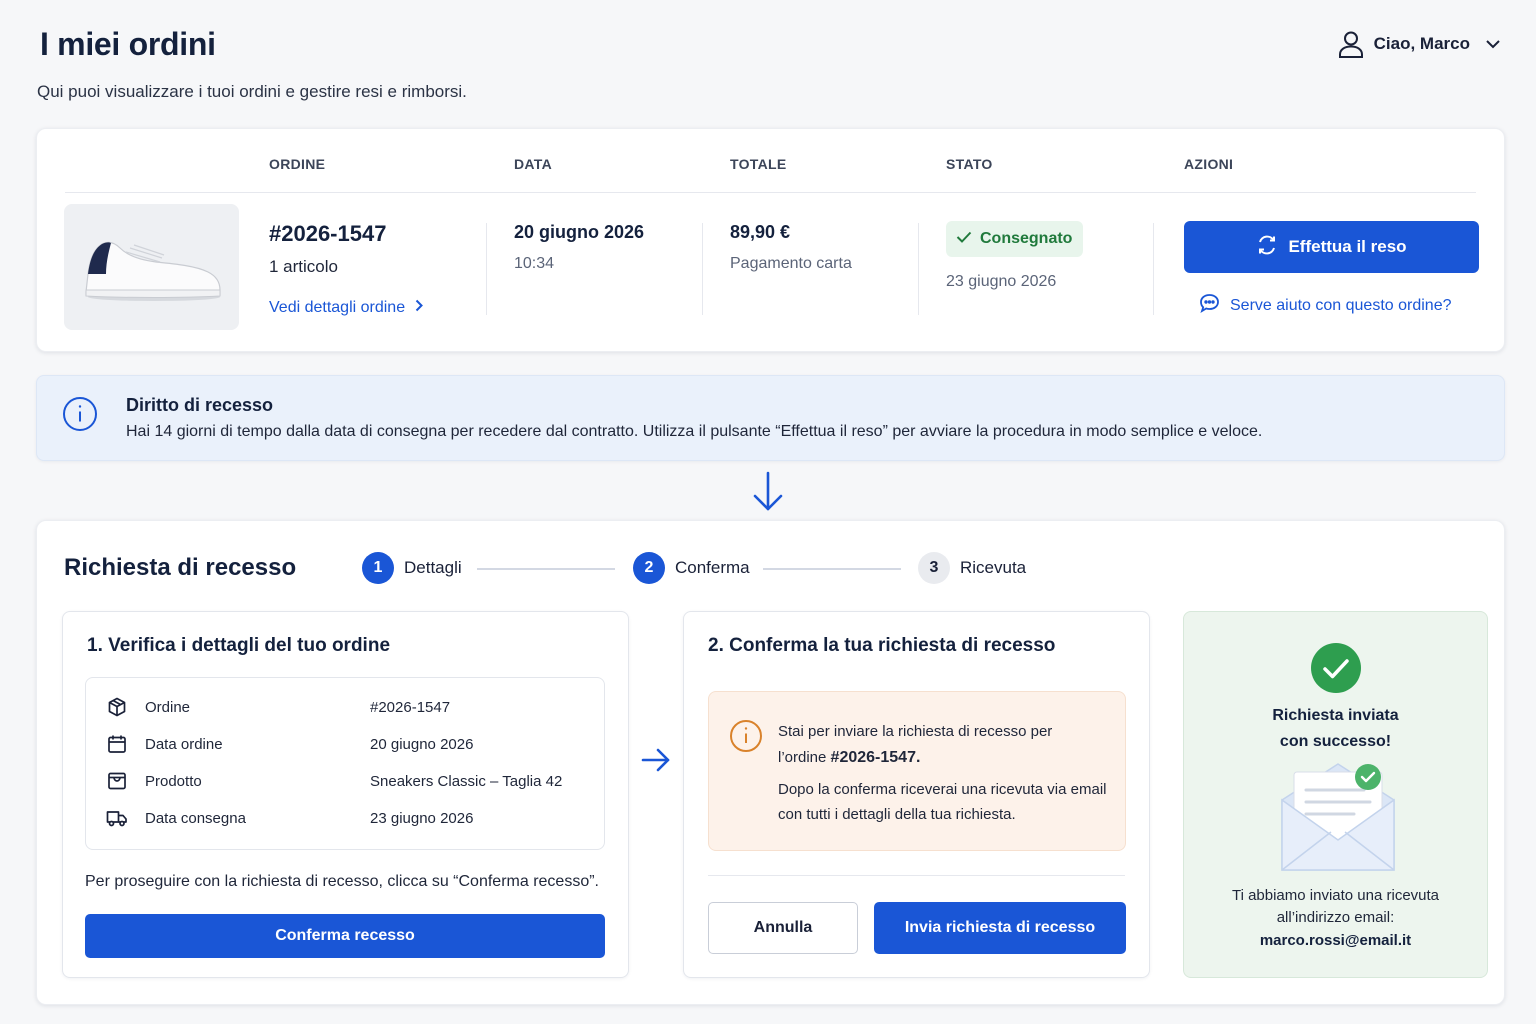 The image size is (1536, 1024). I want to click on step-number: 1, so click(378, 568).